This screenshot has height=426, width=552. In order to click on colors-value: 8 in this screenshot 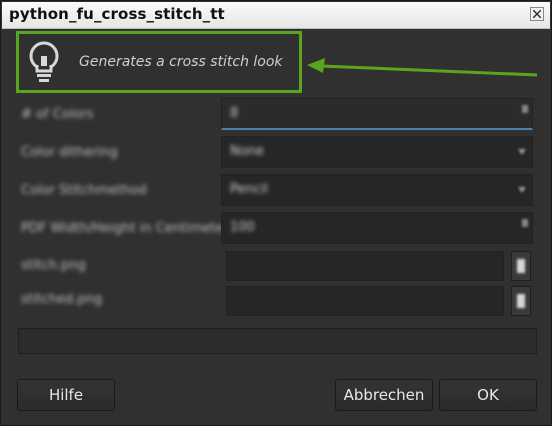, I will do `click(234, 113)`.